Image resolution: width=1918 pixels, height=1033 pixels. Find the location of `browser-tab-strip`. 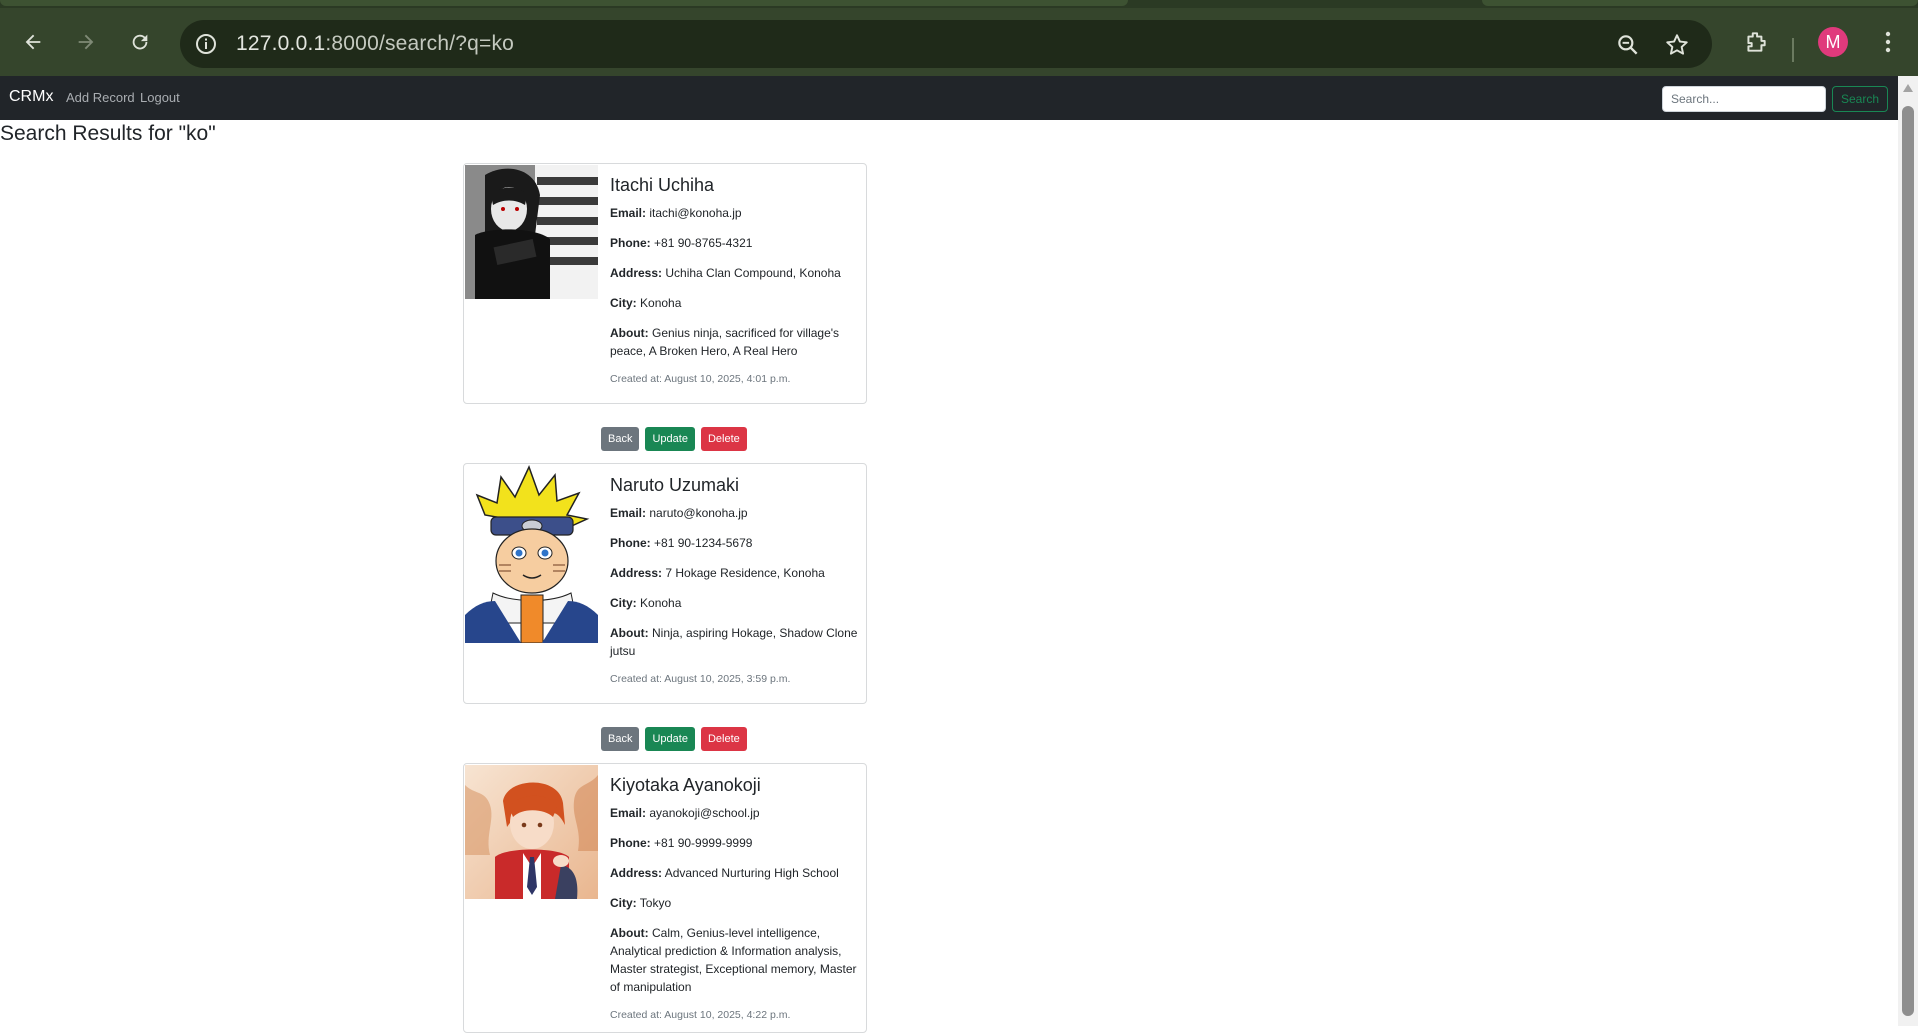

browser-tab-strip is located at coordinates (959, 4).